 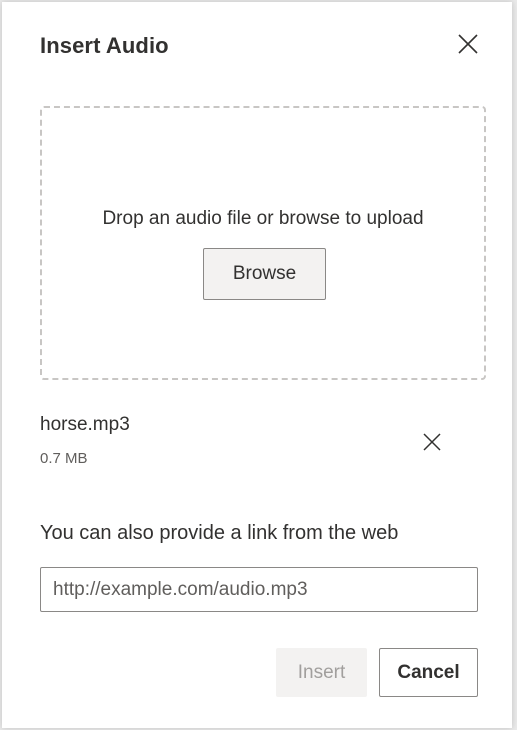 I want to click on audio-url-input, so click(x=259, y=589).